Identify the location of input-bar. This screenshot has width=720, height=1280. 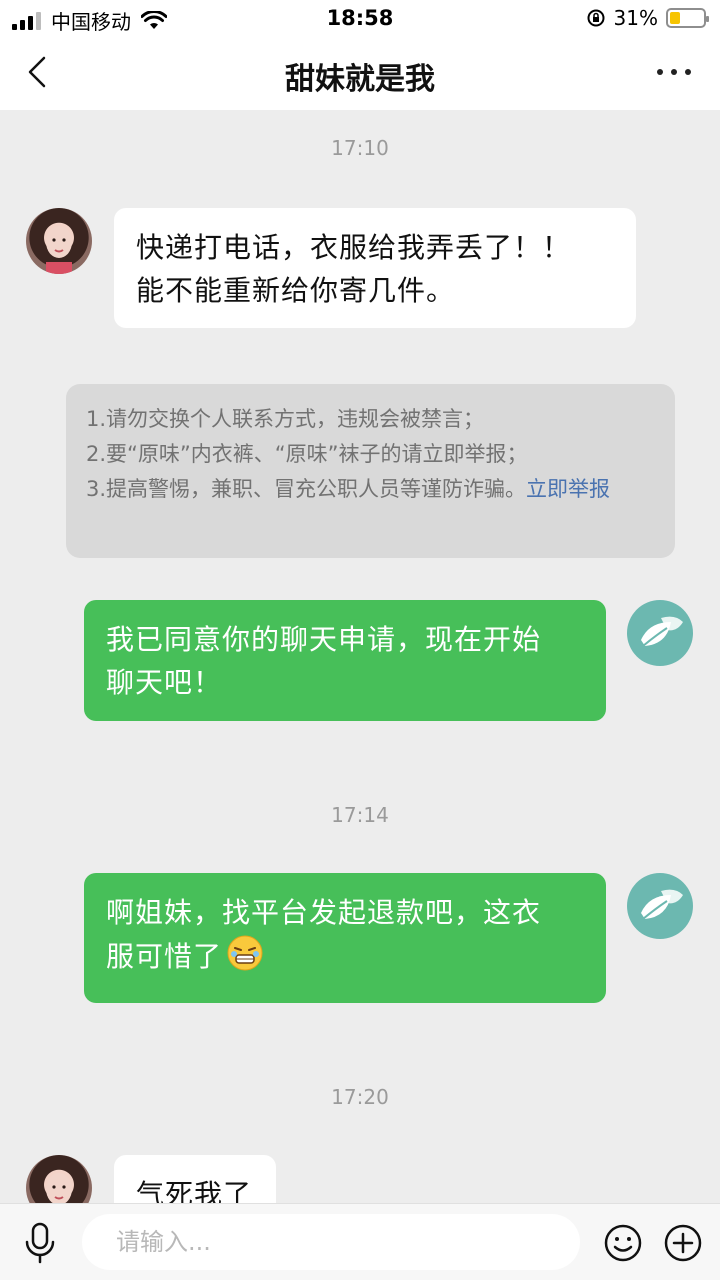
(360, 1241).